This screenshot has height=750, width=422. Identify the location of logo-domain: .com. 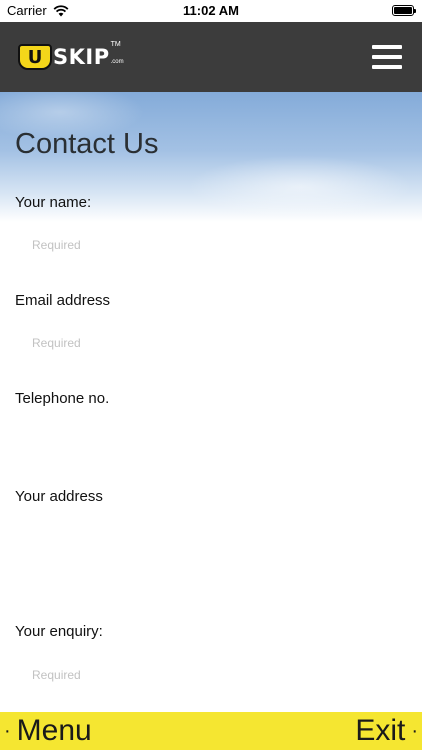
(117, 62).